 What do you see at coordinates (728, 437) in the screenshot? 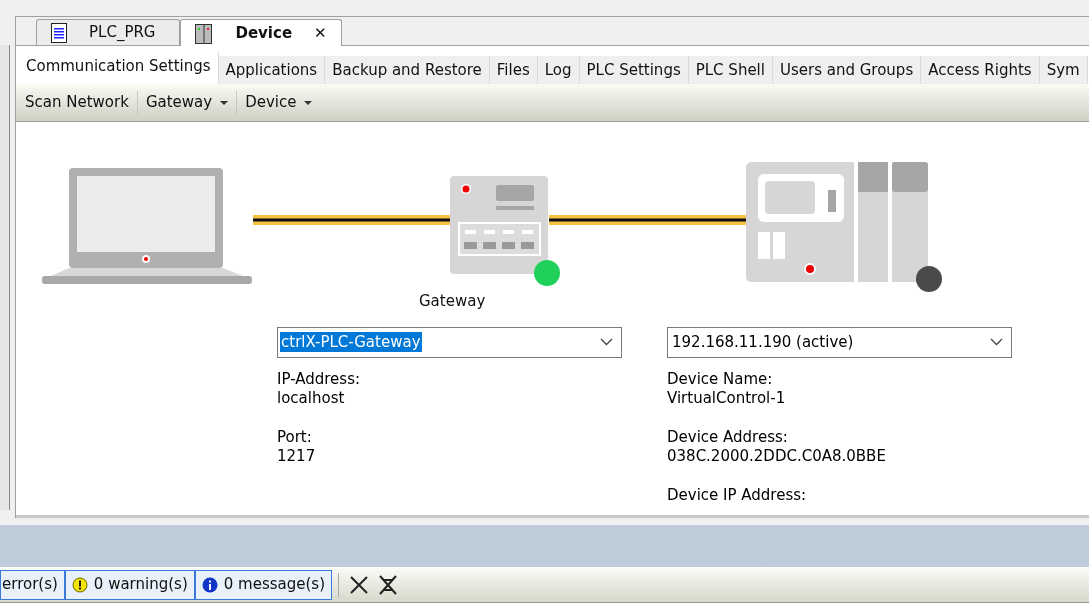
I see `info-label: Device Address:` at bounding box center [728, 437].